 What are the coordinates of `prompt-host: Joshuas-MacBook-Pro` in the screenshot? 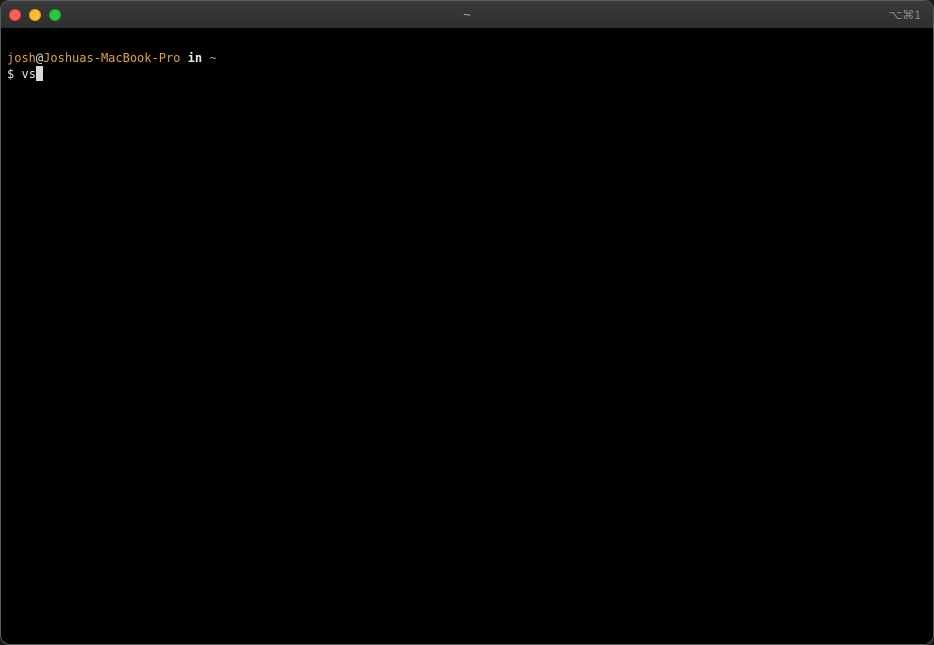 It's located at (112, 58).